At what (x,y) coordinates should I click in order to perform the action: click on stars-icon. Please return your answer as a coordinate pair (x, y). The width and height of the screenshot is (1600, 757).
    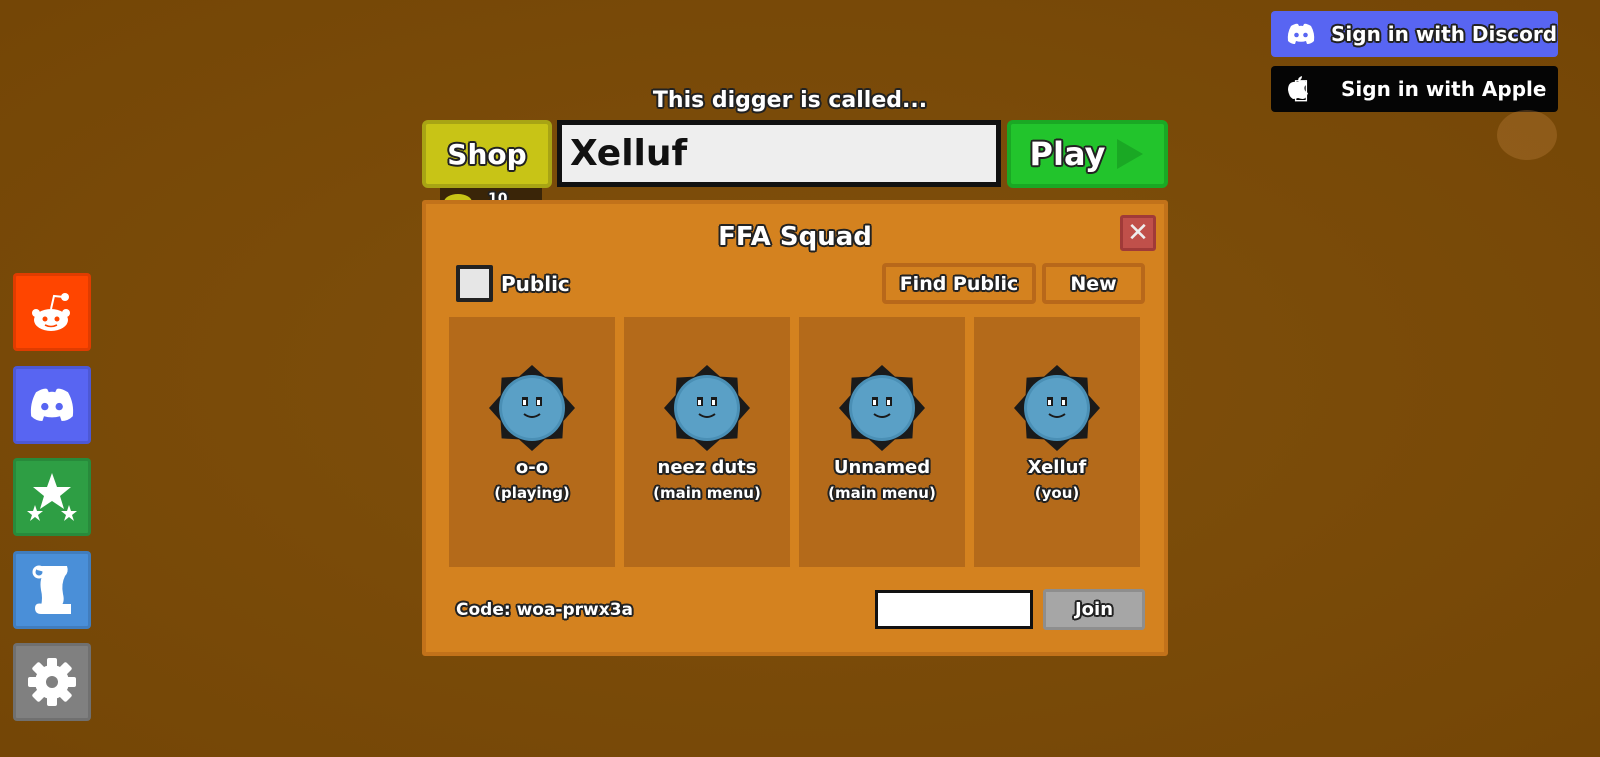
    Looking at the image, I should click on (52, 497).